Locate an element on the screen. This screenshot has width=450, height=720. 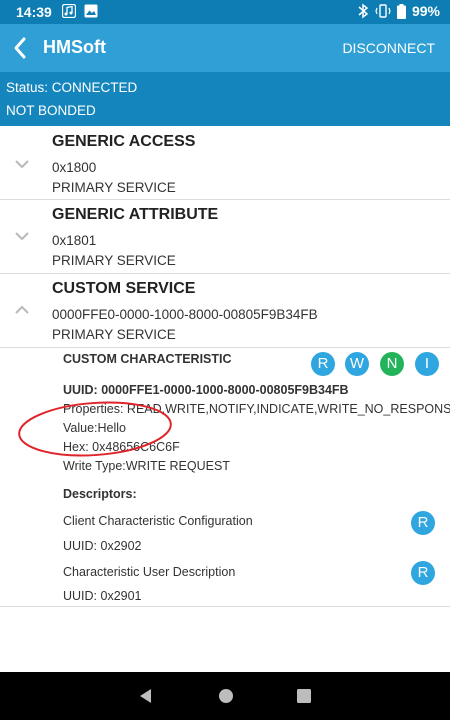
service-uuid: 0000FFE0-0000-1000-8000-00805F9B34FB is located at coordinates (185, 314).